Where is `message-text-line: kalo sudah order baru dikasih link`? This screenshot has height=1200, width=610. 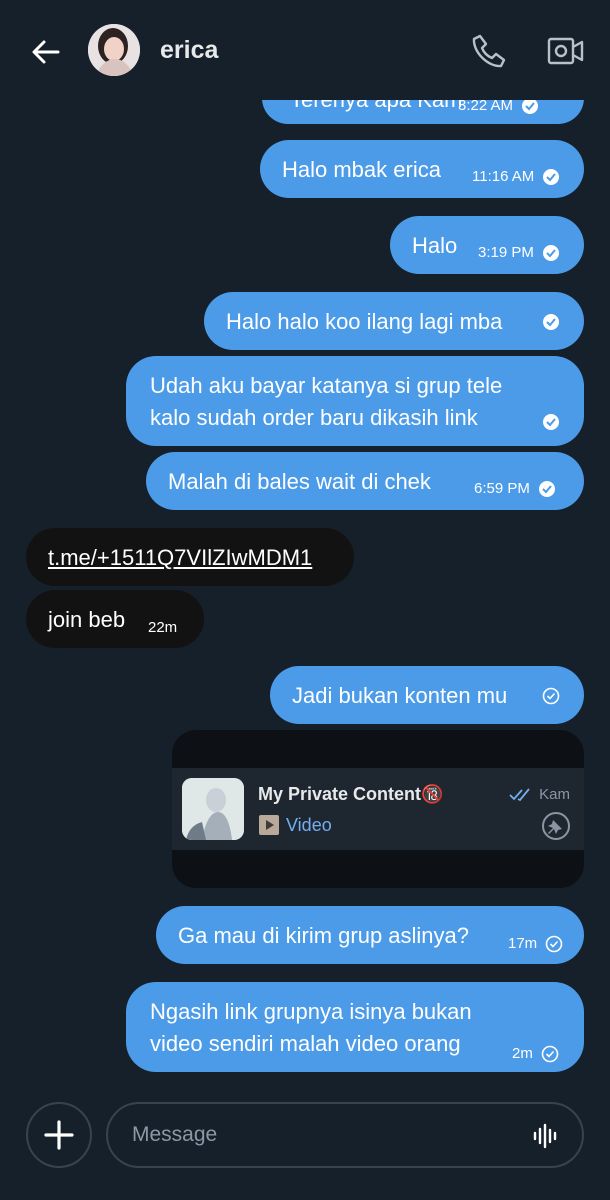 message-text-line: kalo sudah order baru dikasih link is located at coordinates (314, 417).